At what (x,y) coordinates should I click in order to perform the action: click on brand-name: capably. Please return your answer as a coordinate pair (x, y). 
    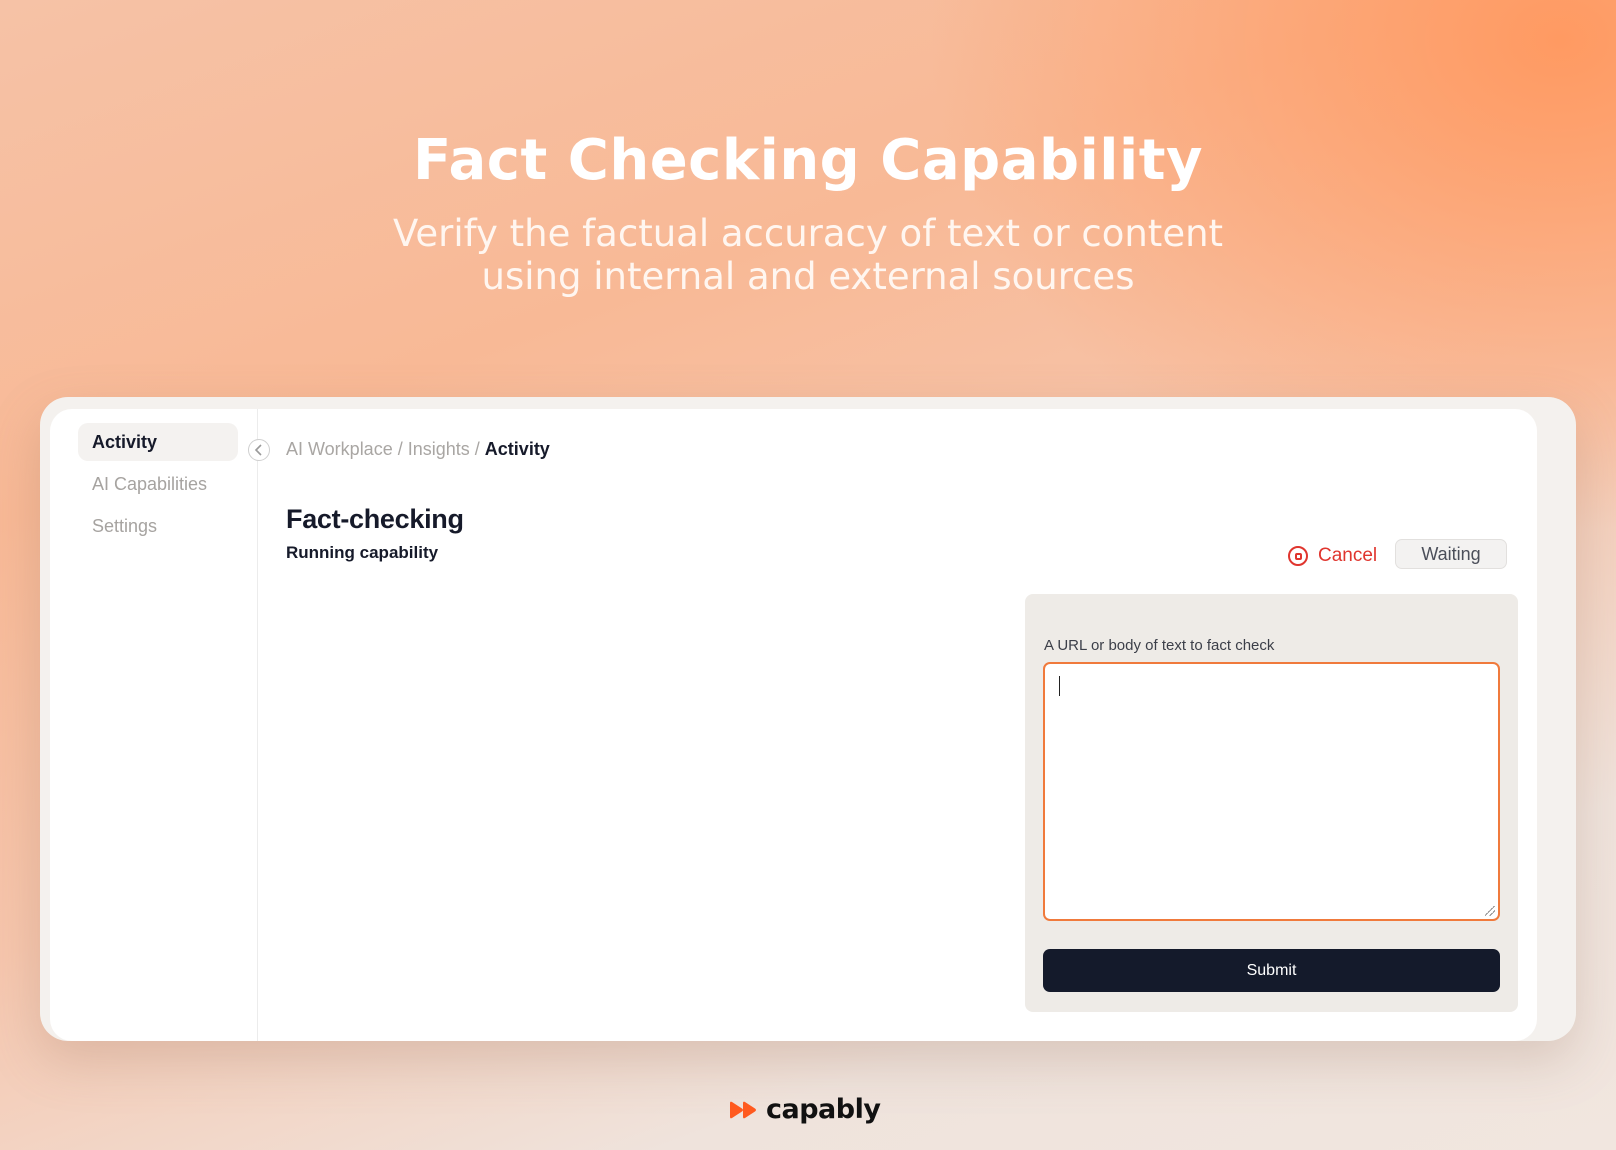
    Looking at the image, I should click on (823, 1109).